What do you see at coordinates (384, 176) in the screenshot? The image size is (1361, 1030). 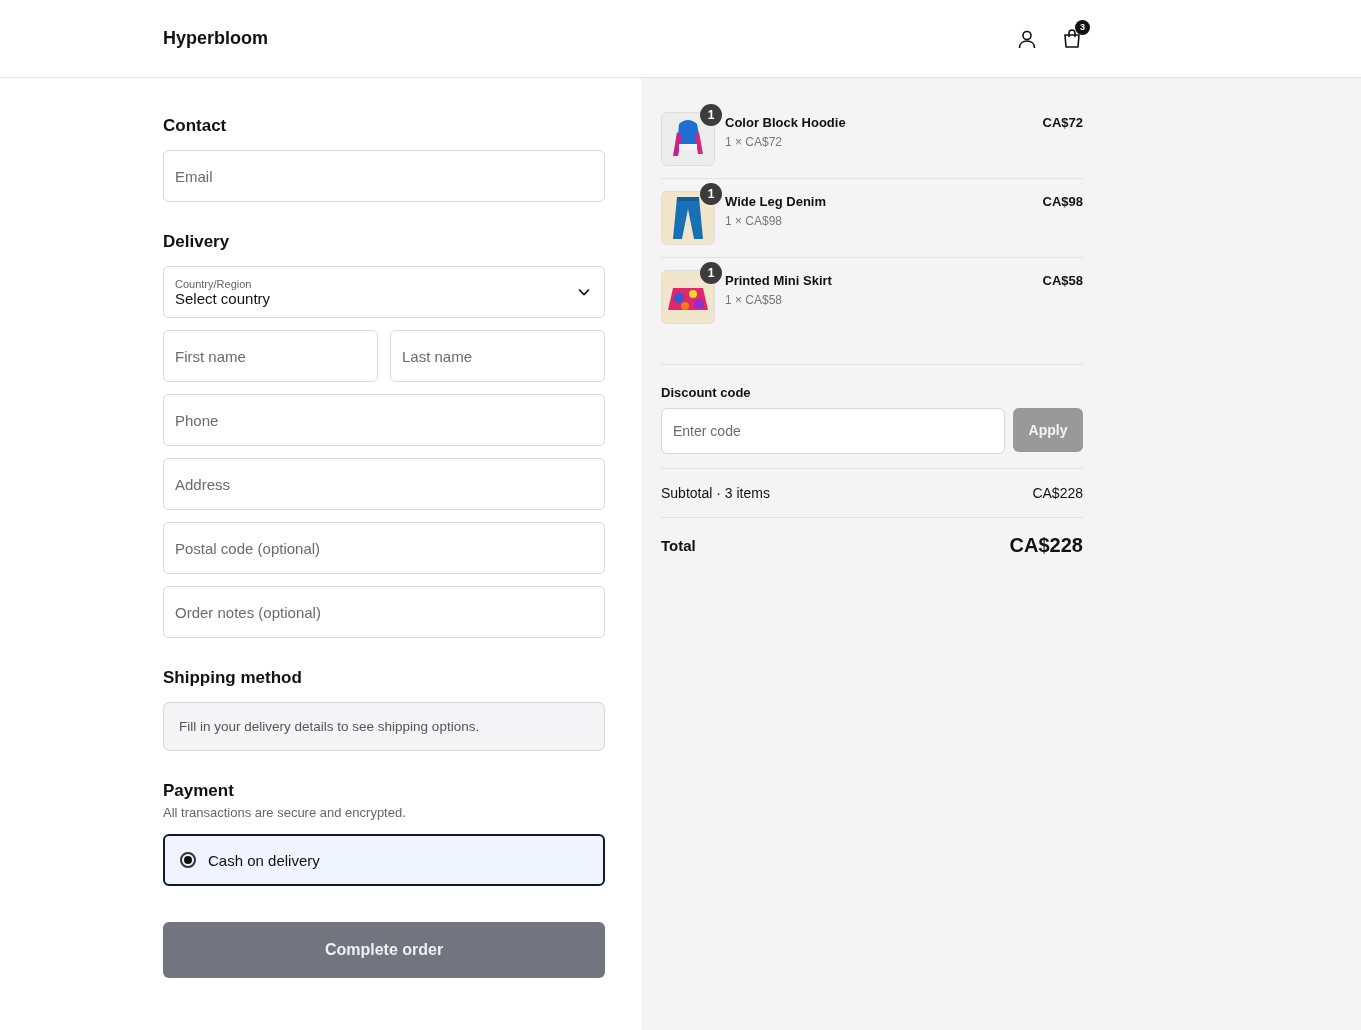 I see `email-field: Email` at bounding box center [384, 176].